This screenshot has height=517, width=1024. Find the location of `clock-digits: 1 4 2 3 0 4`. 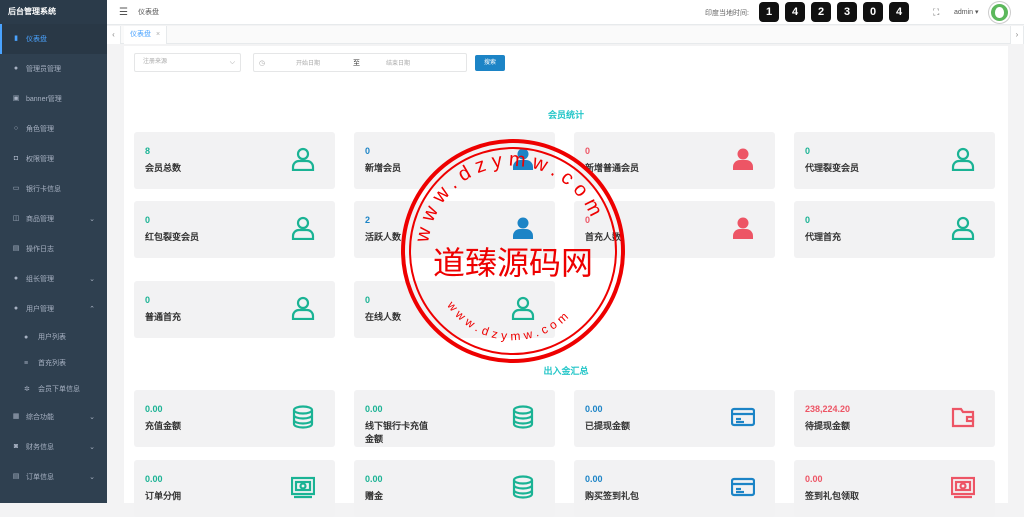

clock-digits: 1 4 2 3 0 4 is located at coordinates (837, 12).